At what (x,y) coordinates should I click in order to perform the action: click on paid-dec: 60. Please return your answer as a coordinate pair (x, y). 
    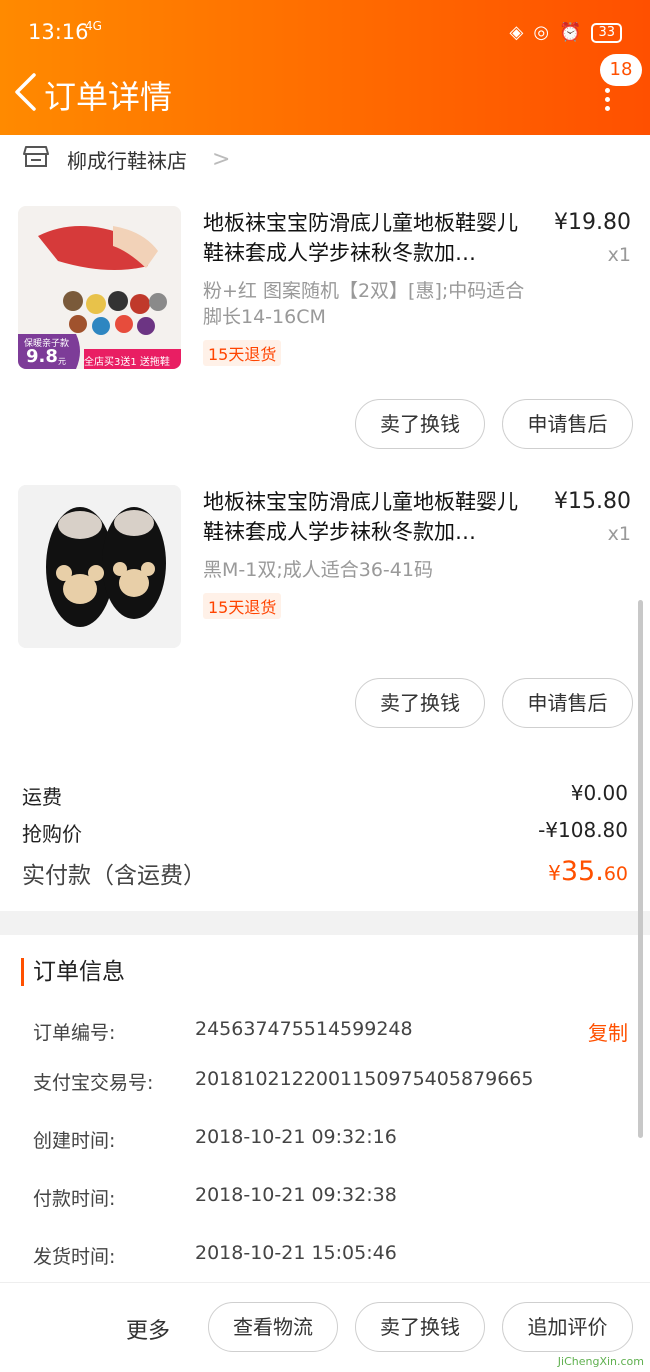
    Looking at the image, I should click on (615, 874).